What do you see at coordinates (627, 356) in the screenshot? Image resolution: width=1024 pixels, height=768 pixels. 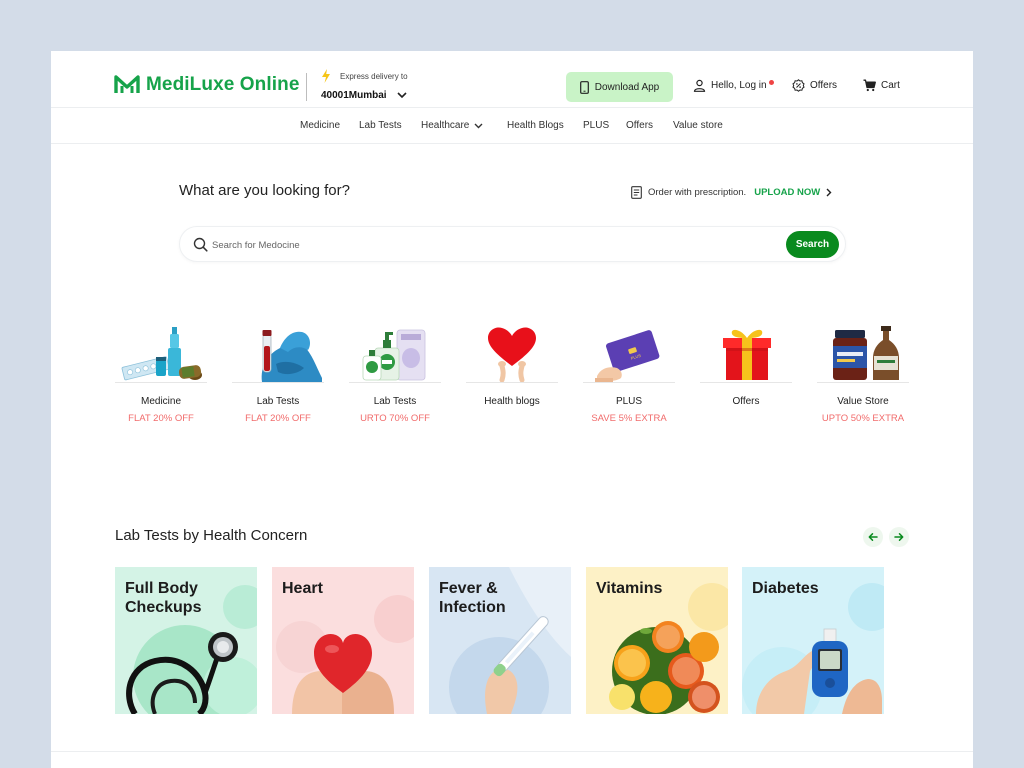 I see `plus-card-image: PLUS` at bounding box center [627, 356].